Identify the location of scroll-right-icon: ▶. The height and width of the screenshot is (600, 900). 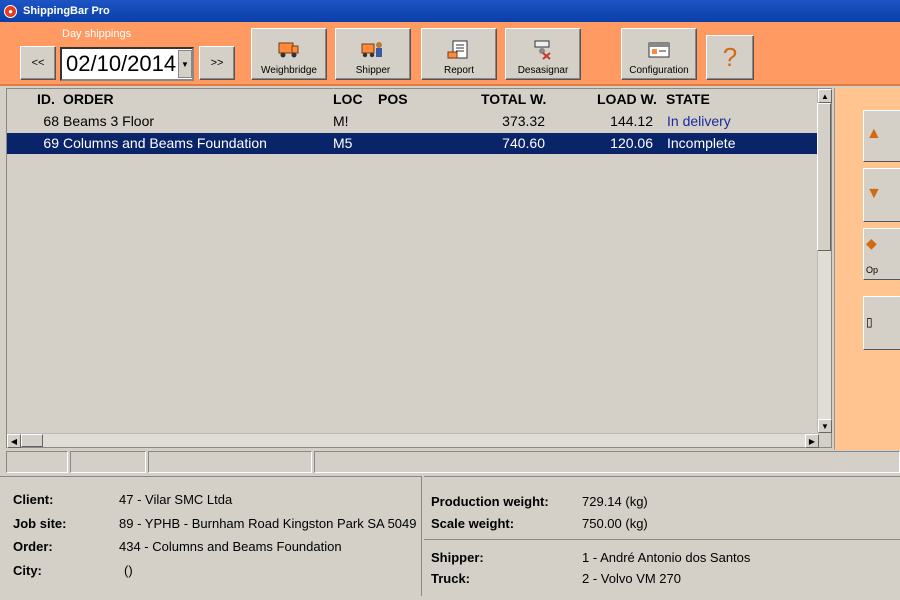
(812, 441).